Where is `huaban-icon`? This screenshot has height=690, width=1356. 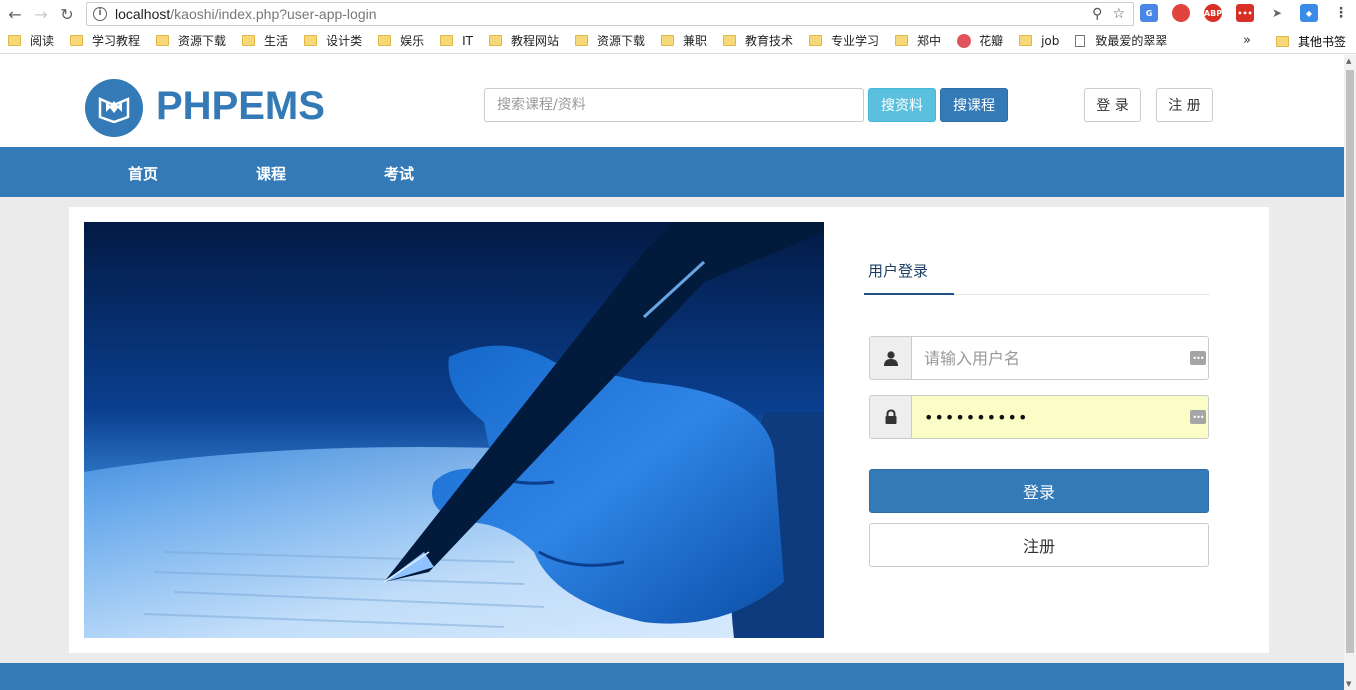
huaban-icon is located at coordinates (964, 40).